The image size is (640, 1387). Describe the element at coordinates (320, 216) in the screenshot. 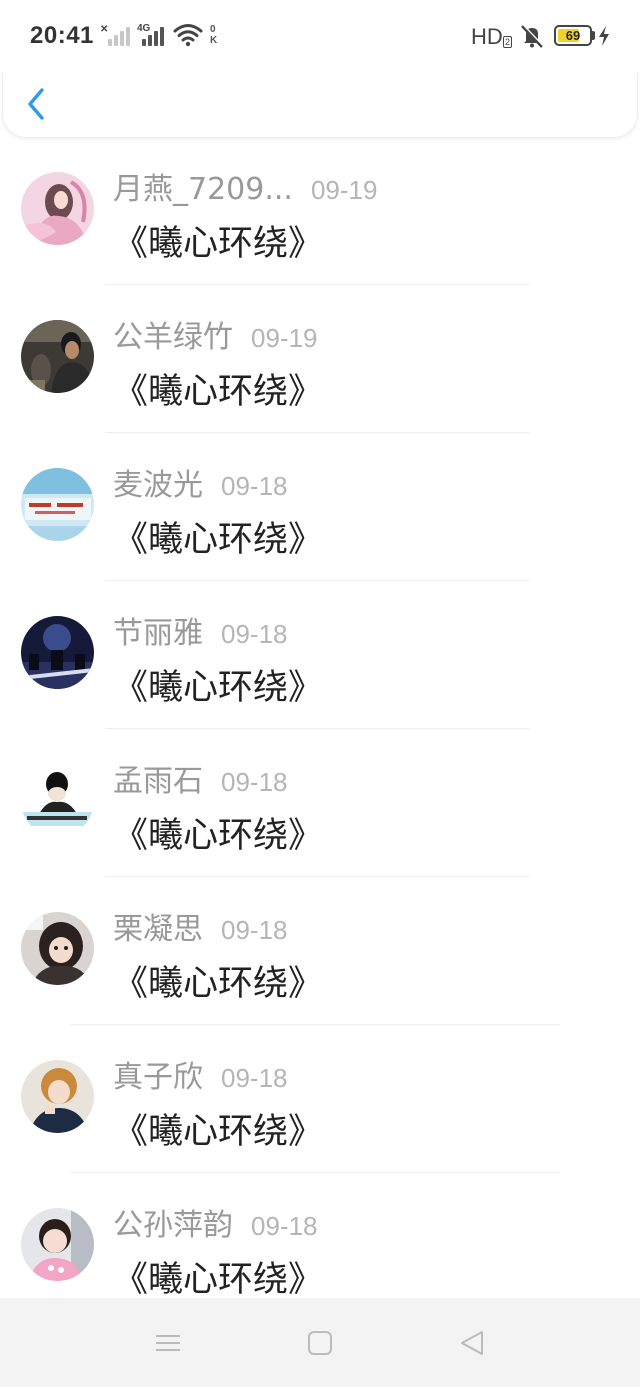

I see `comment-item: 月燕_7209... 09-19 《曦心环绕》` at that location.